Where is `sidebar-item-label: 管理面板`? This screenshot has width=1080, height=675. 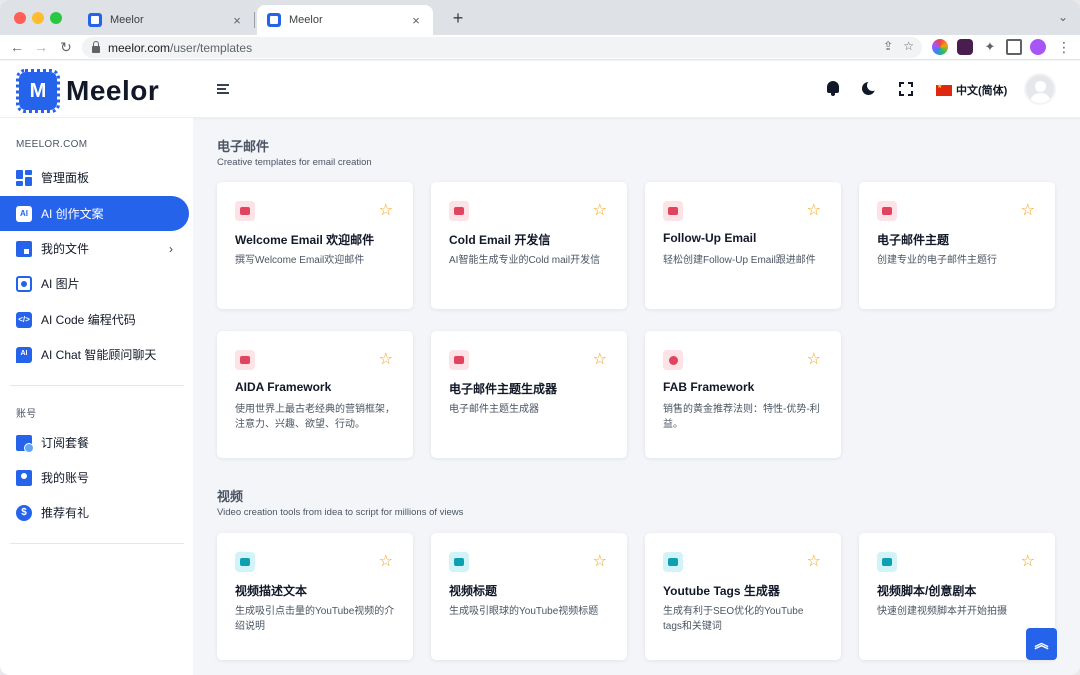
sidebar-item-label: 管理面板 is located at coordinates (65, 178).